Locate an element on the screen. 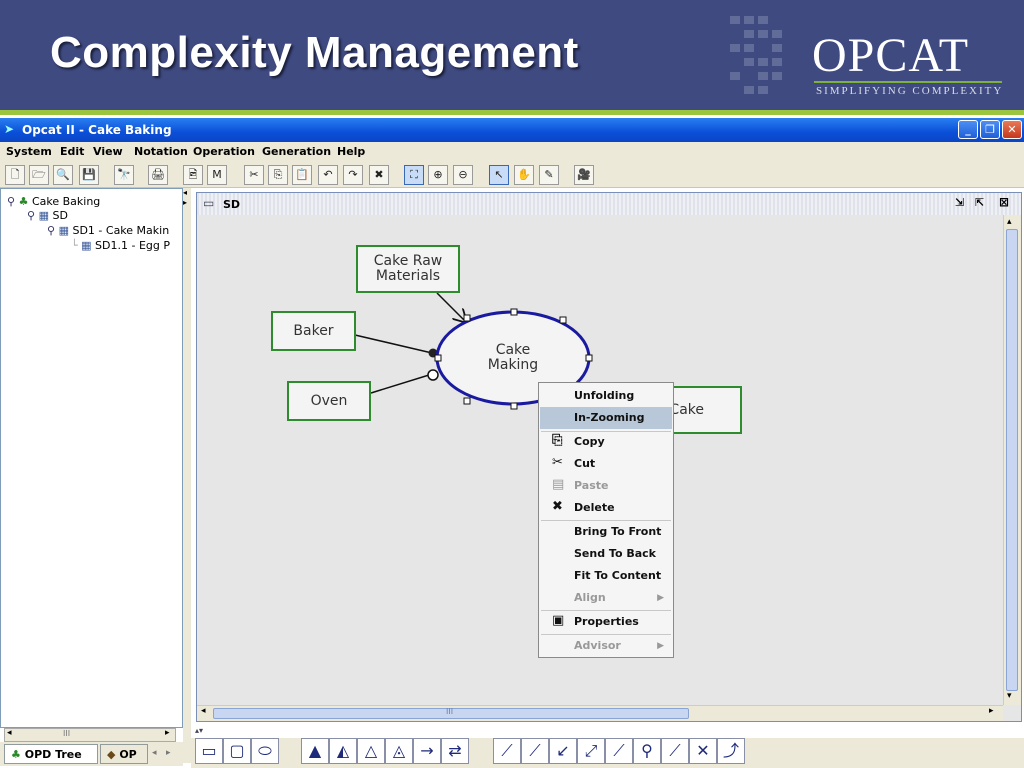 This screenshot has height=768, width=1024. process-shape-icon: ⬭ is located at coordinates (265, 751).